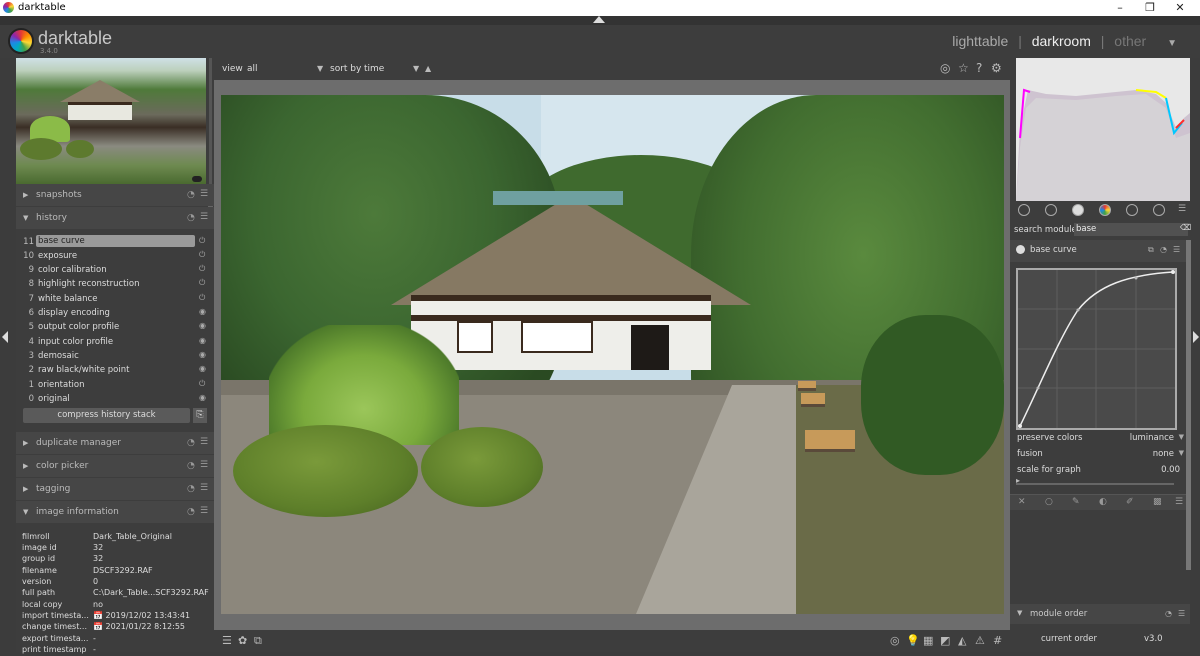 The image size is (1200, 656). What do you see at coordinates (1151, 250) in the screenshot?
I see `multi-instance-icon: ⧉` at bounding box center [1151, 250].